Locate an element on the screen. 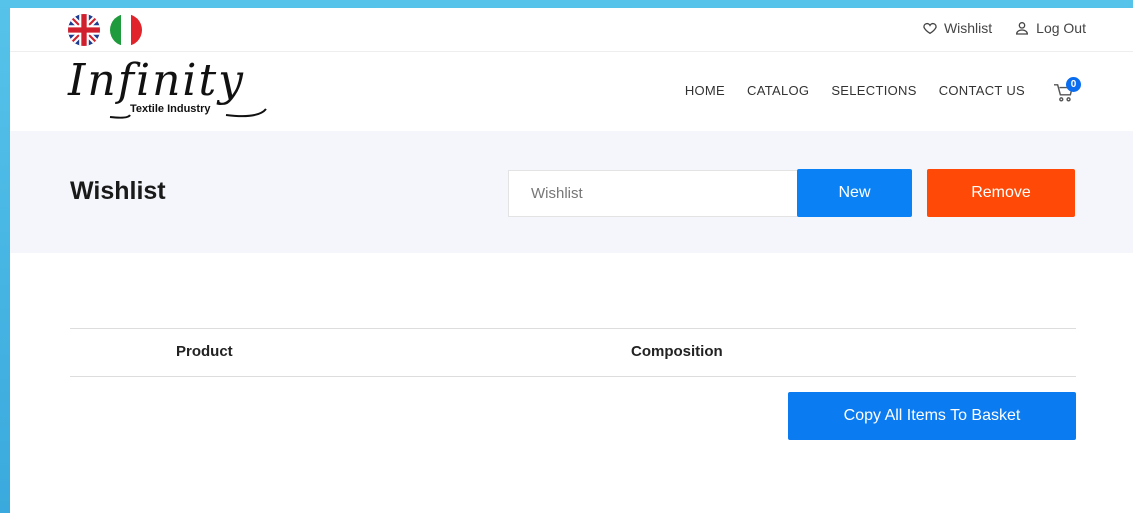 This screenshot has width=1133, height=513. column-header-composition: Composition is located at coordinates (677, 351).